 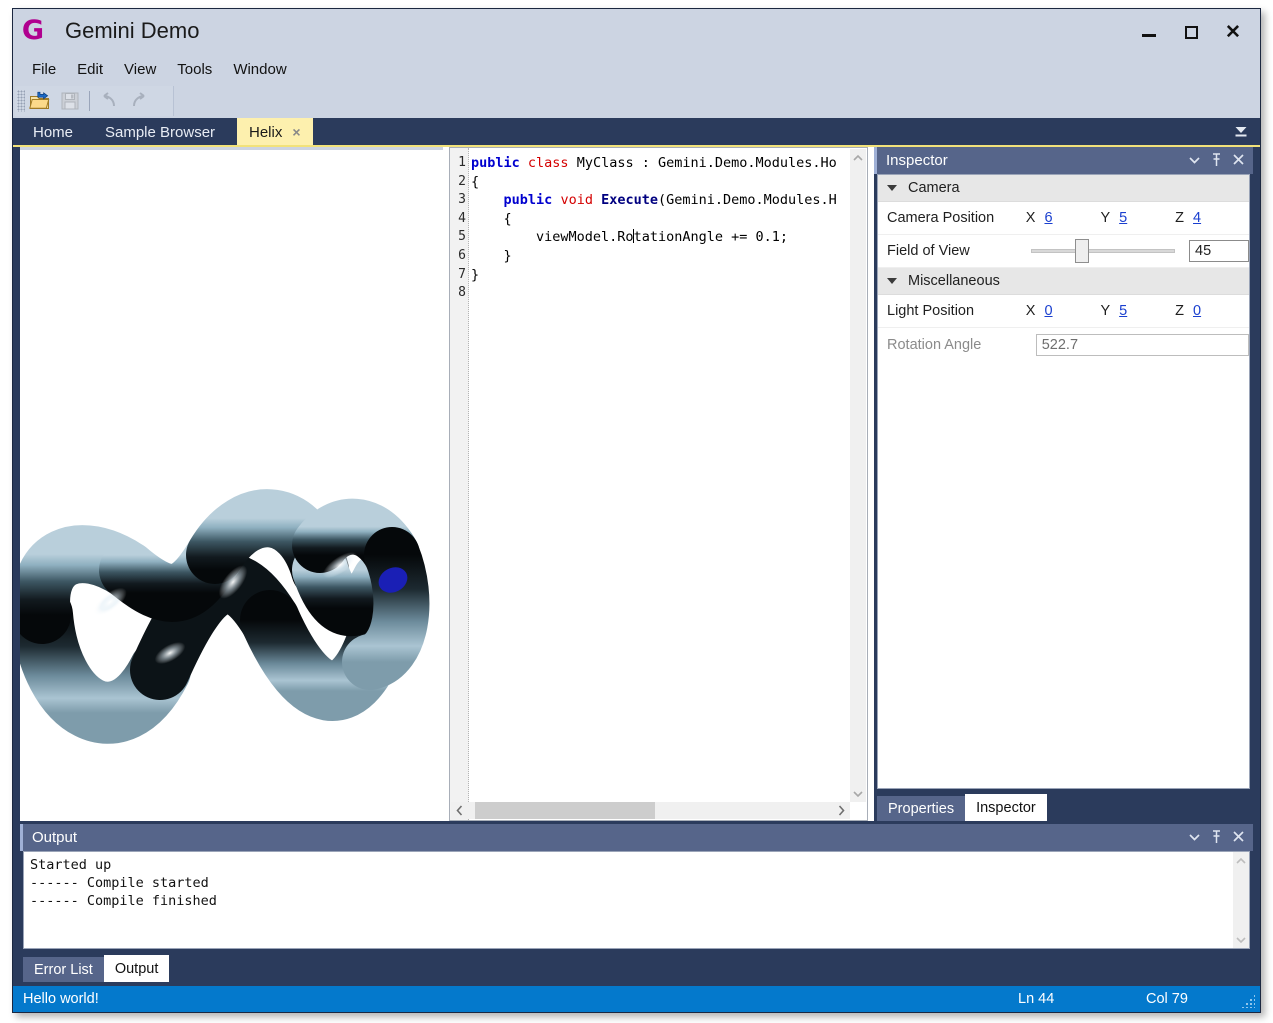 I want to click on camera-position-y-value: 5, so click(x=1147, y=218).